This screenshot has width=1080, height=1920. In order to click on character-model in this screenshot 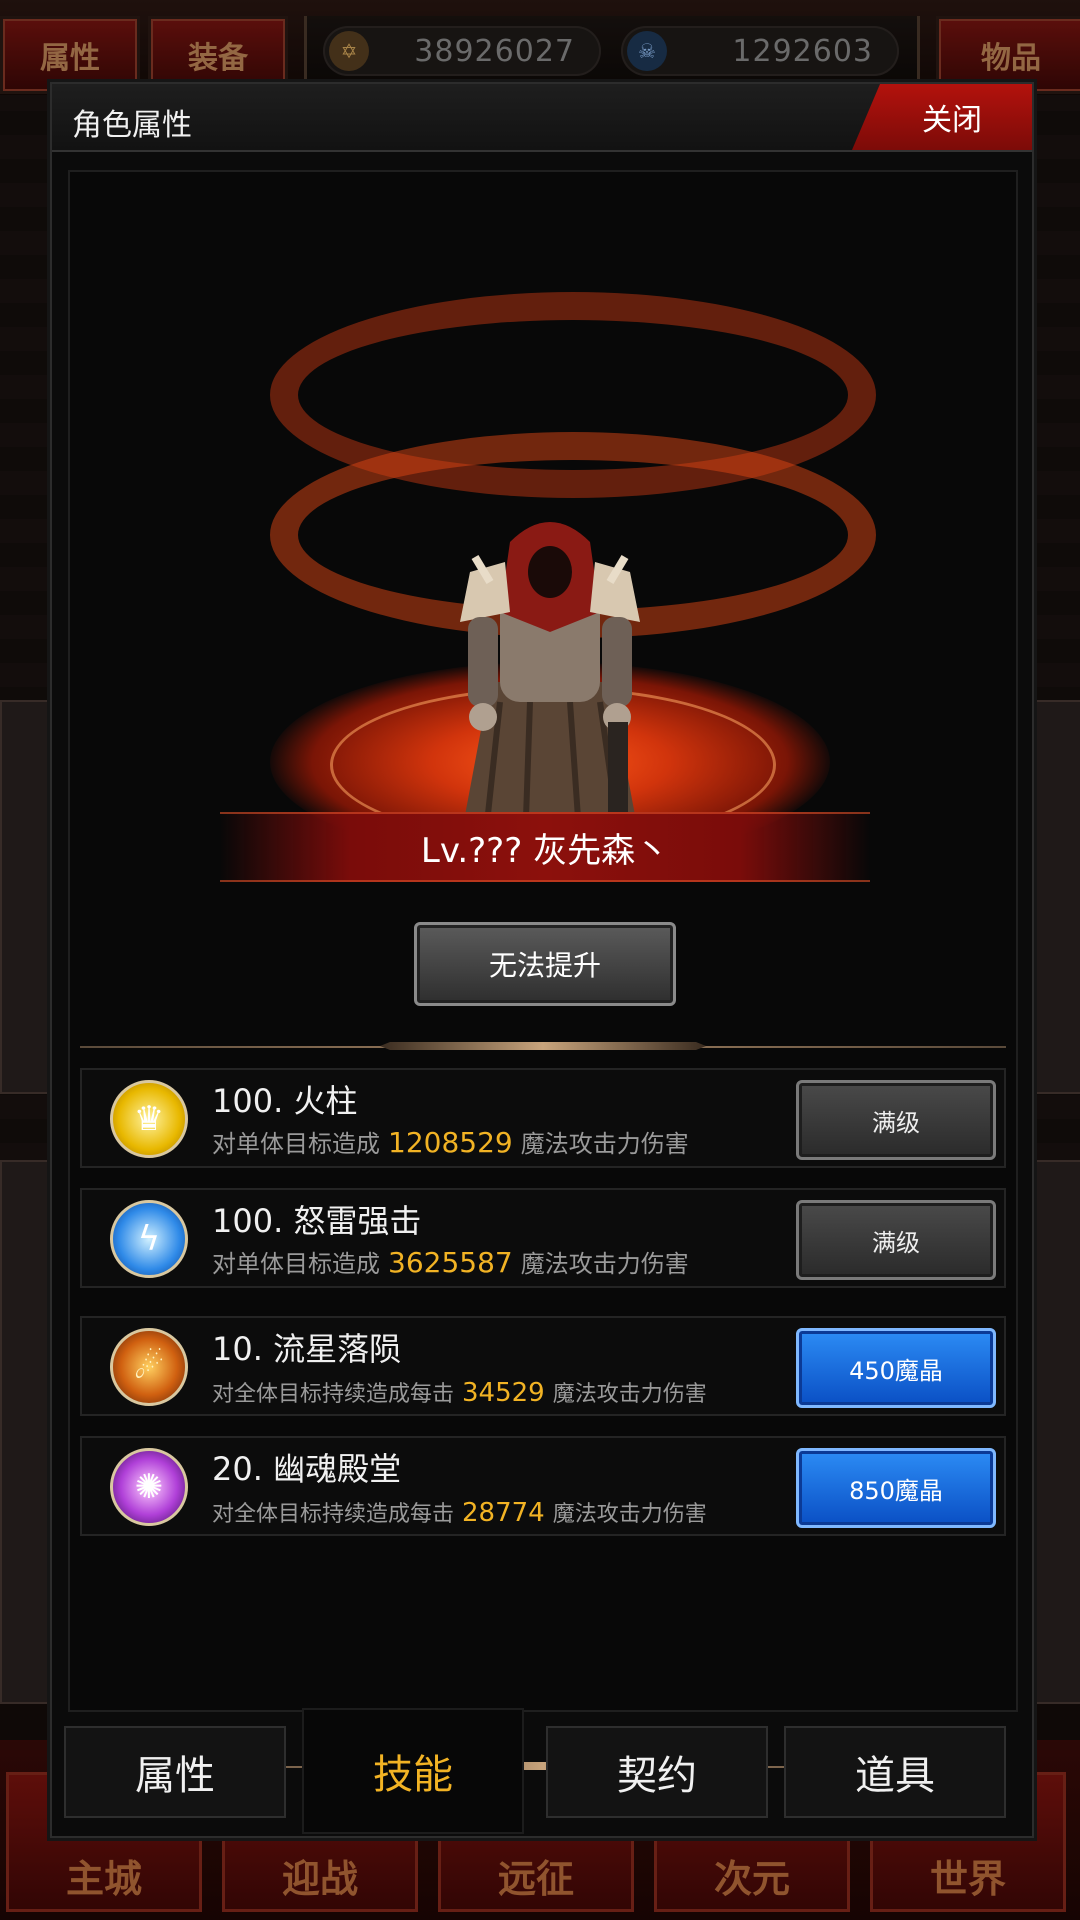, I will do `click(550, 687)`.